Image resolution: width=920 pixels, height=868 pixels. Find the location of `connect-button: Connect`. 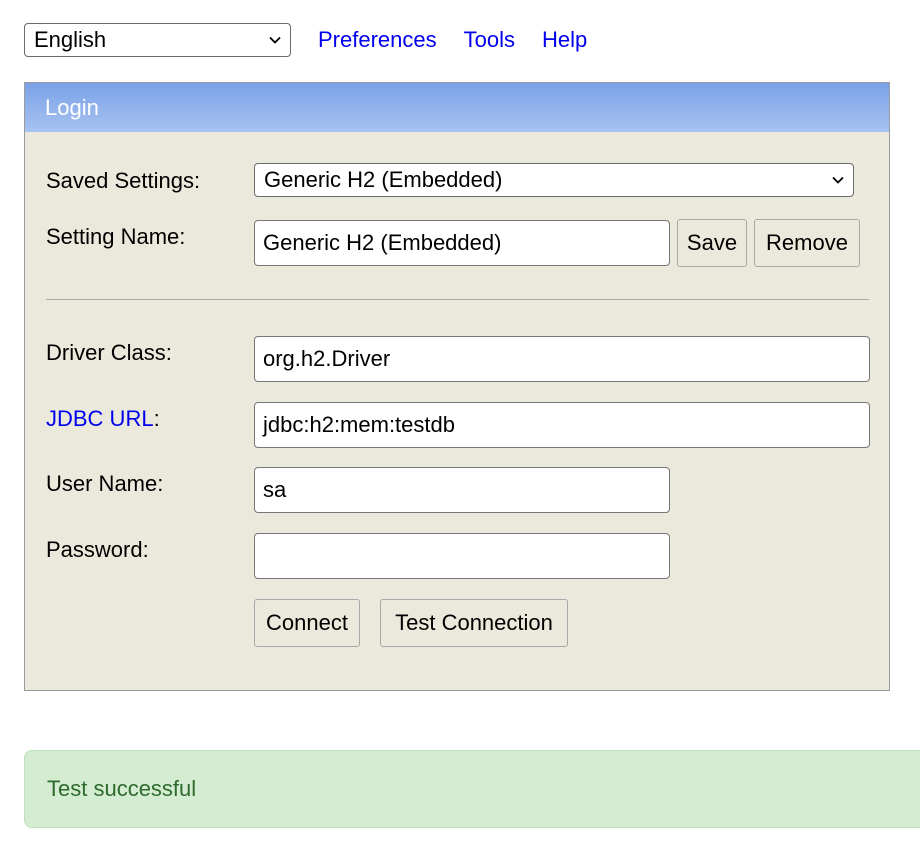

connect-button: Connect is located at coordinates (307, 623).